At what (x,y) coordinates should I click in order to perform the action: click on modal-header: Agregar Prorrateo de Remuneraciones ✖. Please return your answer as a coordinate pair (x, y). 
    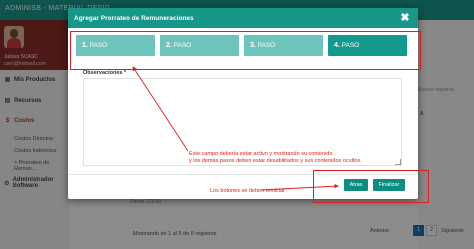
    Looking at the image, I should click on (243, 18).